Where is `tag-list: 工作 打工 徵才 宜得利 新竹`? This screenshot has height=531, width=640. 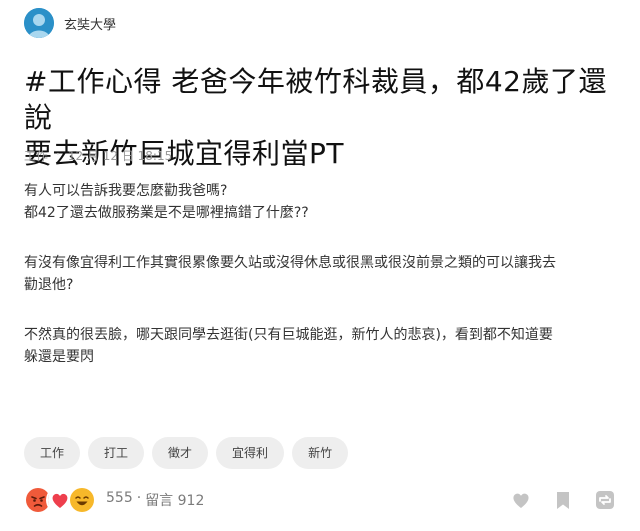
tag-list: 工作 打工 徵才 宜得利 新竹 is located at coordinates (186, 453).